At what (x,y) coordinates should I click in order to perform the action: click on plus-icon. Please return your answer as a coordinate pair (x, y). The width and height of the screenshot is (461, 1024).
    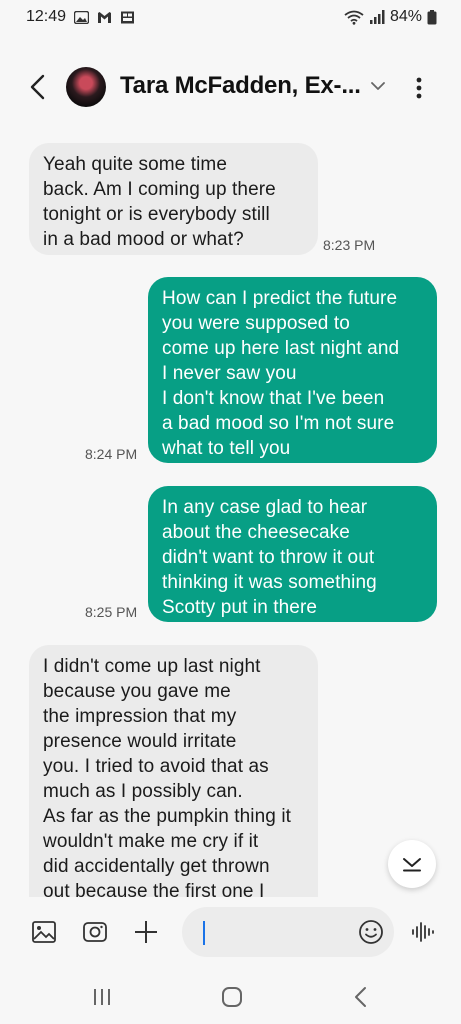
    Looking at the image, I should click on (146, 932).